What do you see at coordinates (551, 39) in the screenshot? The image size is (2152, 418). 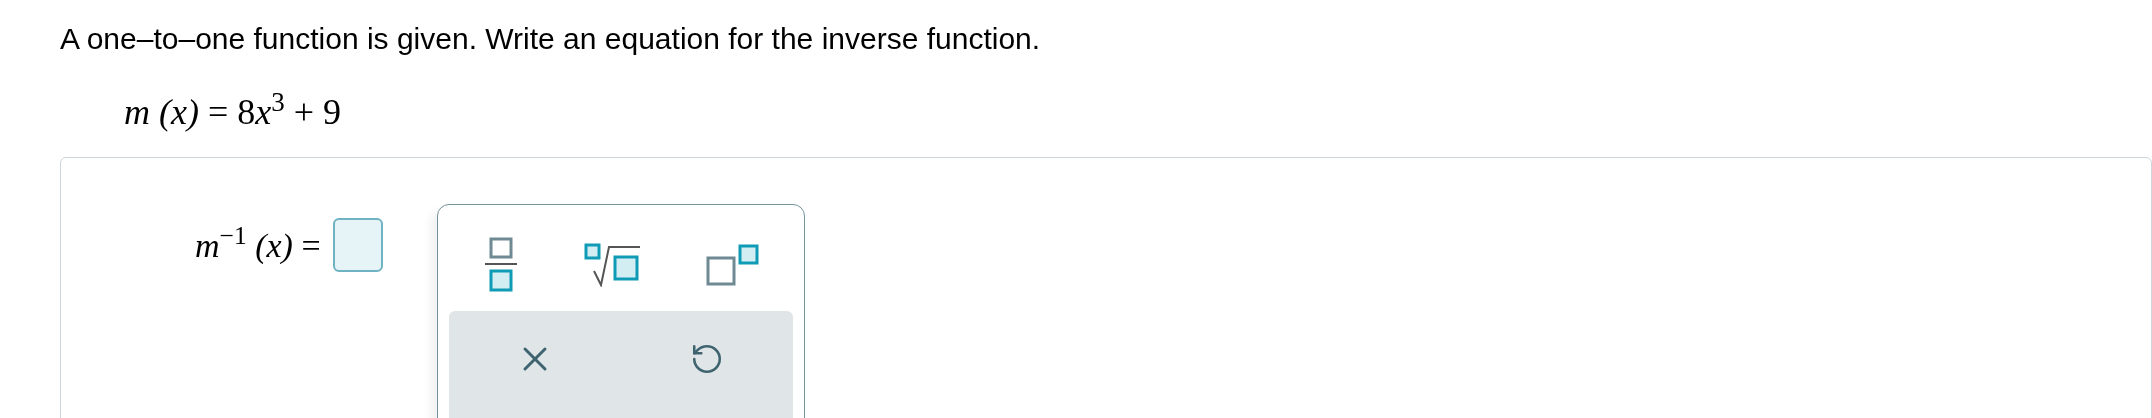 I see `question-text: A one–to–one function is given. Write an equation for the inverse function.` at bounding box center [551, 39].